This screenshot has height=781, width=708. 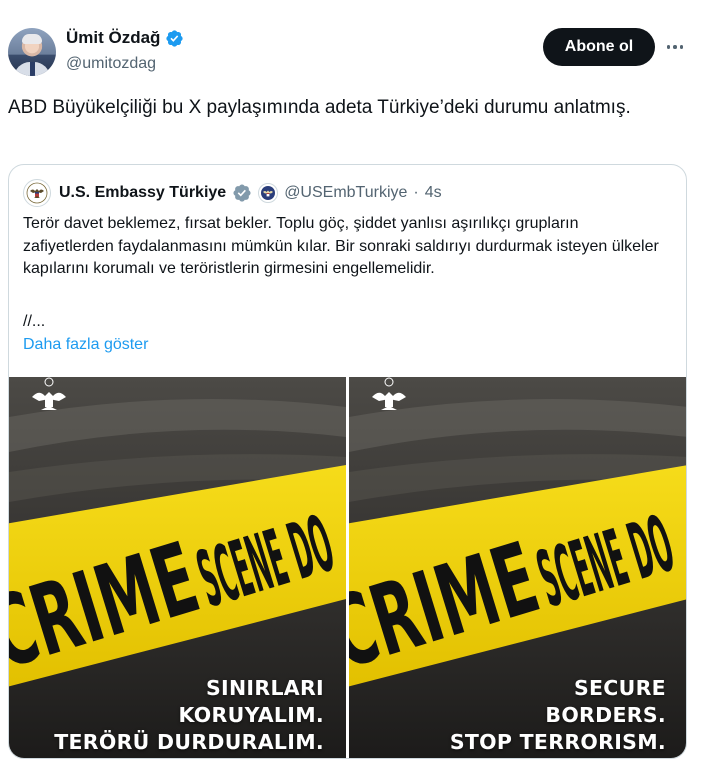 I want to click on image-caption-2: SECURE BORDERS. STOP TERRORISM., so click(x=558, y=715).